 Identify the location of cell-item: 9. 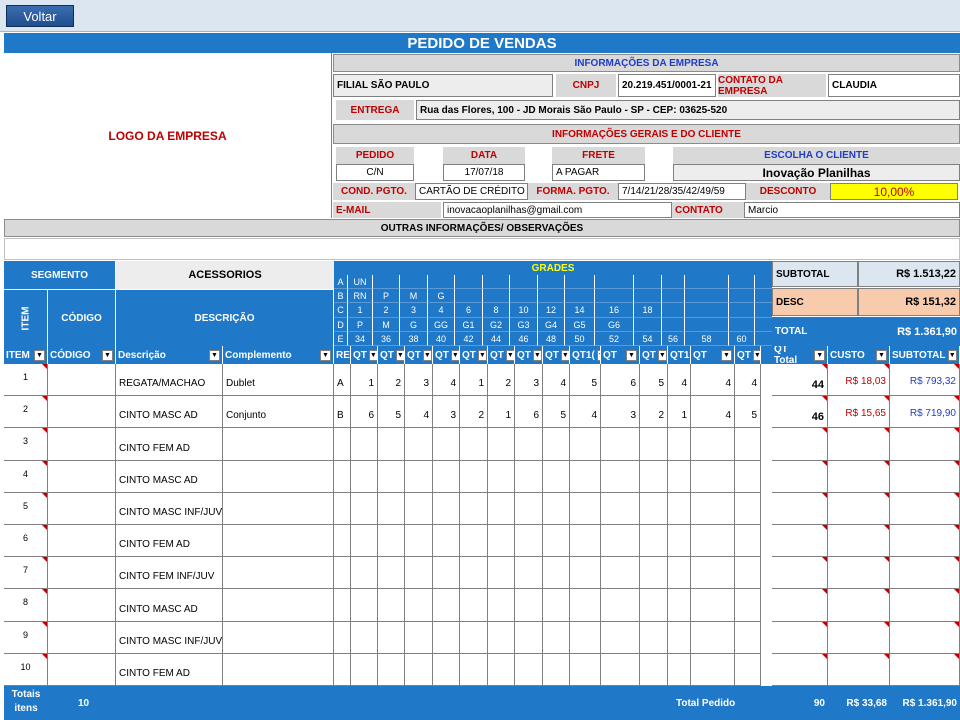
(26, 637).